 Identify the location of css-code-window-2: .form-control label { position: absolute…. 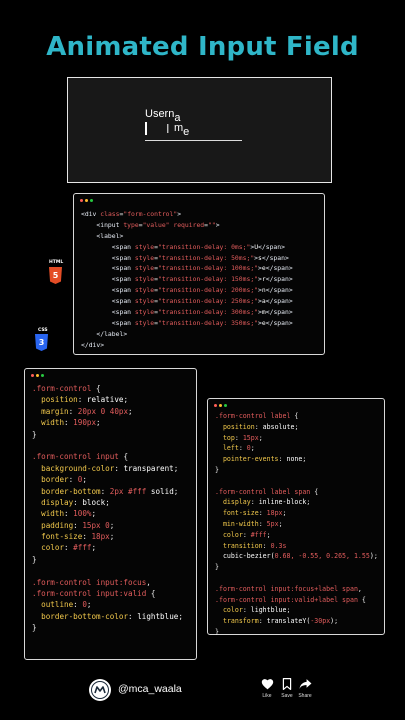
(296, 517).